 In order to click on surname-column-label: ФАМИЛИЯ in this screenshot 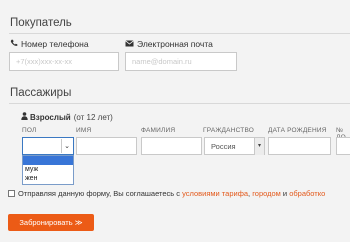, I will do `click(158, 130)`.